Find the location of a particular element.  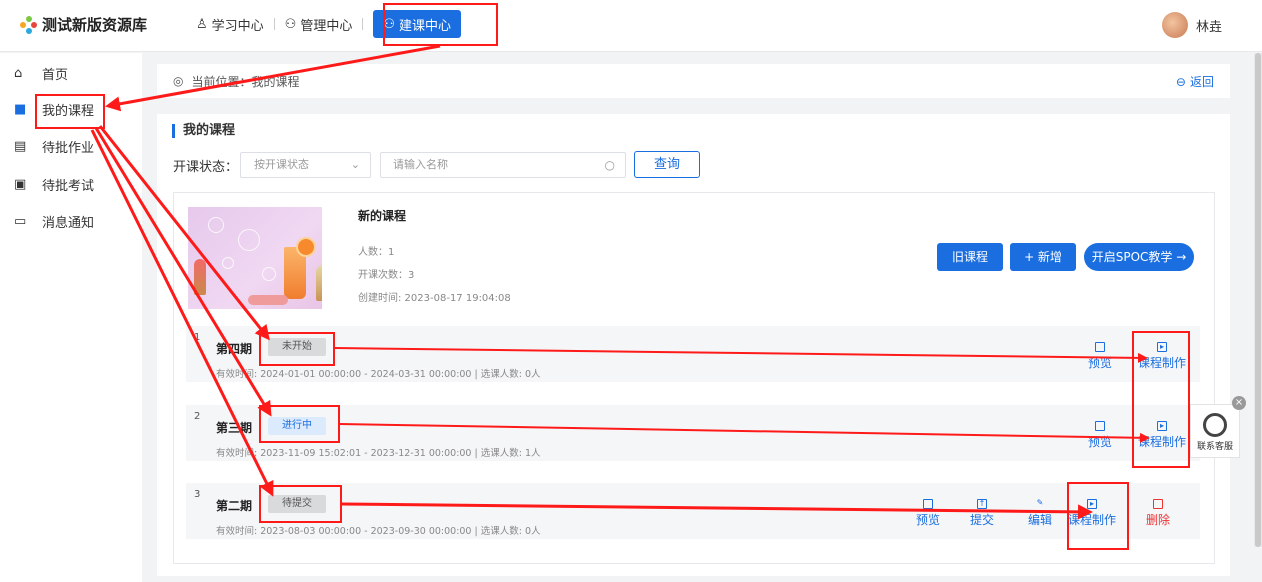

breadcrumb-text: 当前位置：我的课程 is located at coordinates (245, 81).